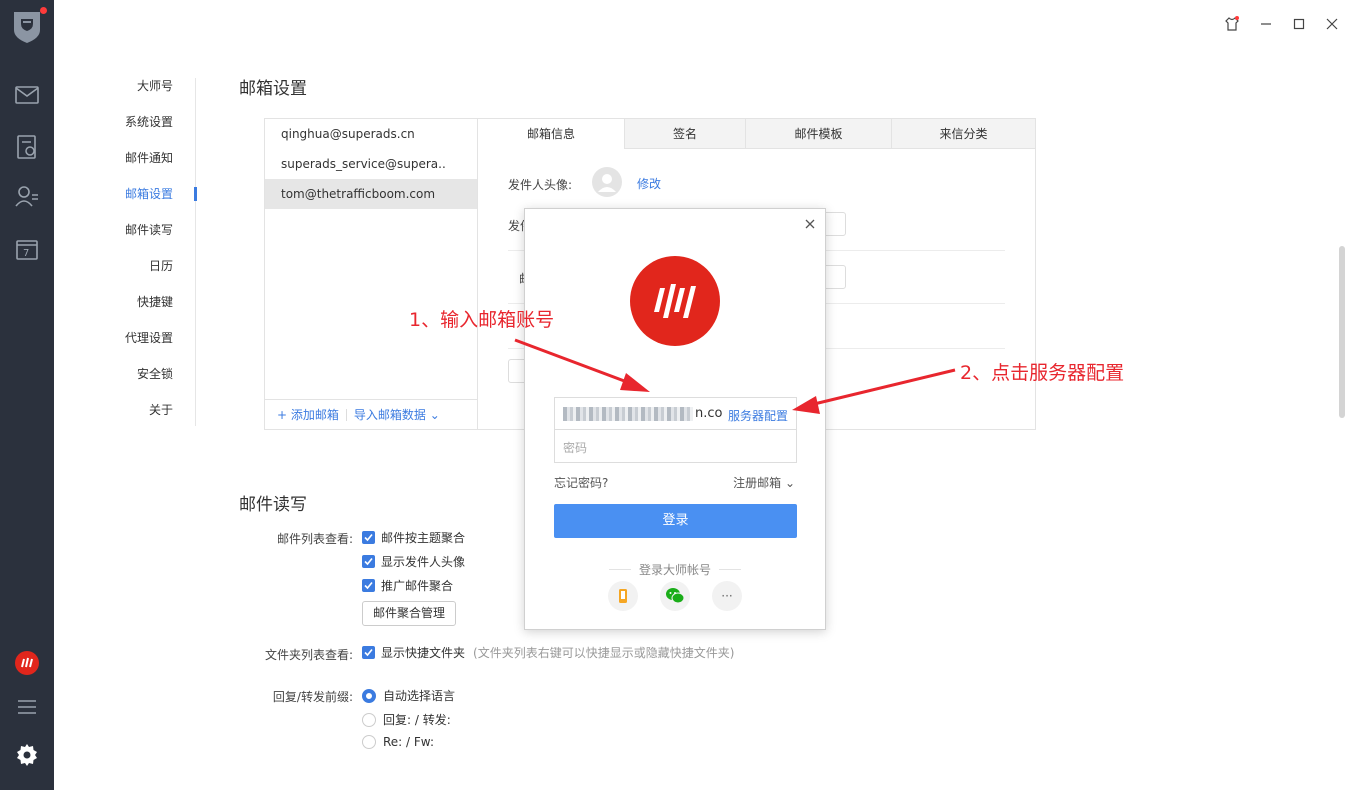  I want to click on mail-icon, so click(27, 95).